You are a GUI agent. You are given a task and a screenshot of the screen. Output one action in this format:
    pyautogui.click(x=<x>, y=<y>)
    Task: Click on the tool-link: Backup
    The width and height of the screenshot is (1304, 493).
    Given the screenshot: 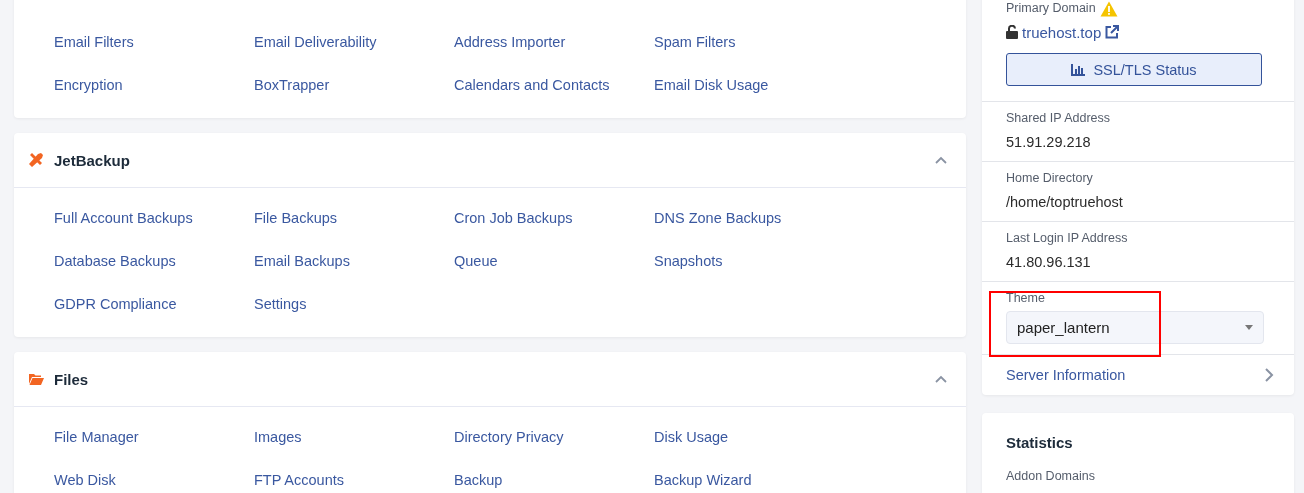 What is the action you would take?
    pyautogui.click(x=478, y=479)
    